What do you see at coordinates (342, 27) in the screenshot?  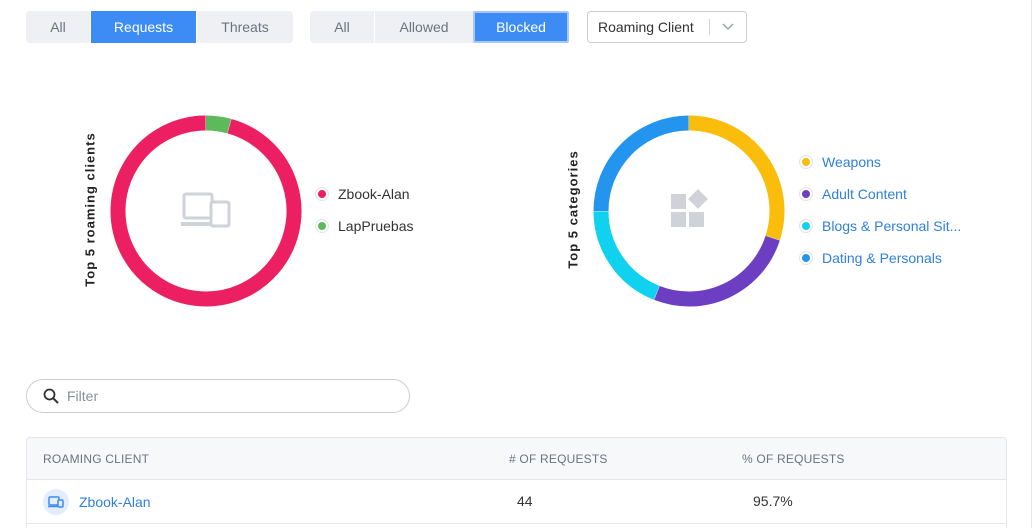 I see `tab-all-status: All` at bounding box center [342, 27].